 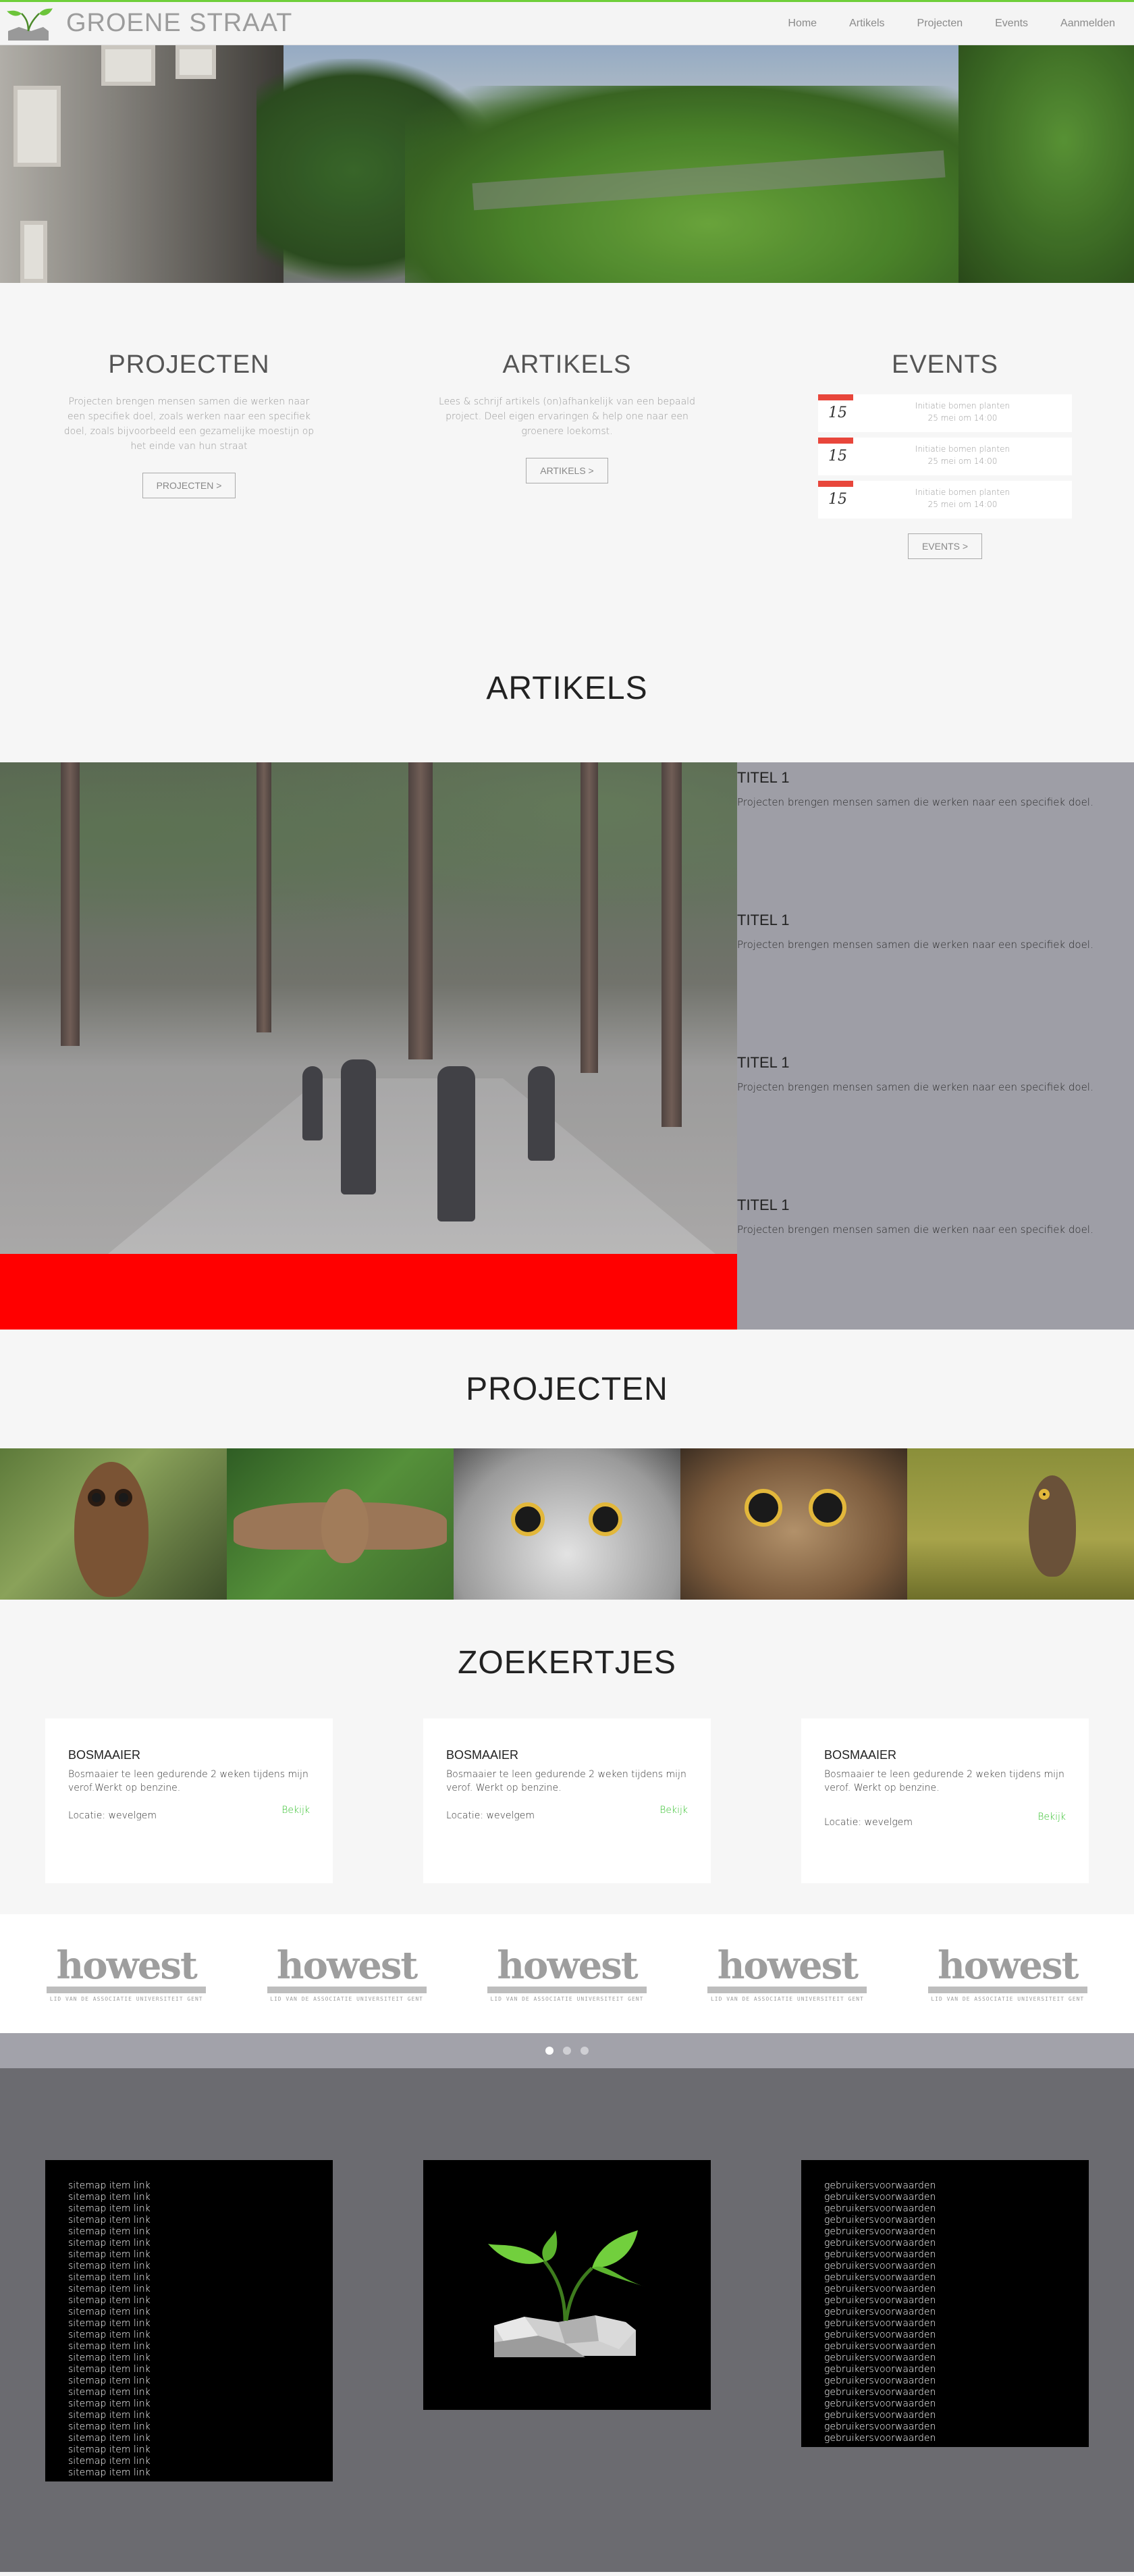 I want to click on carousel-dots, so click(x=567, y=2050).